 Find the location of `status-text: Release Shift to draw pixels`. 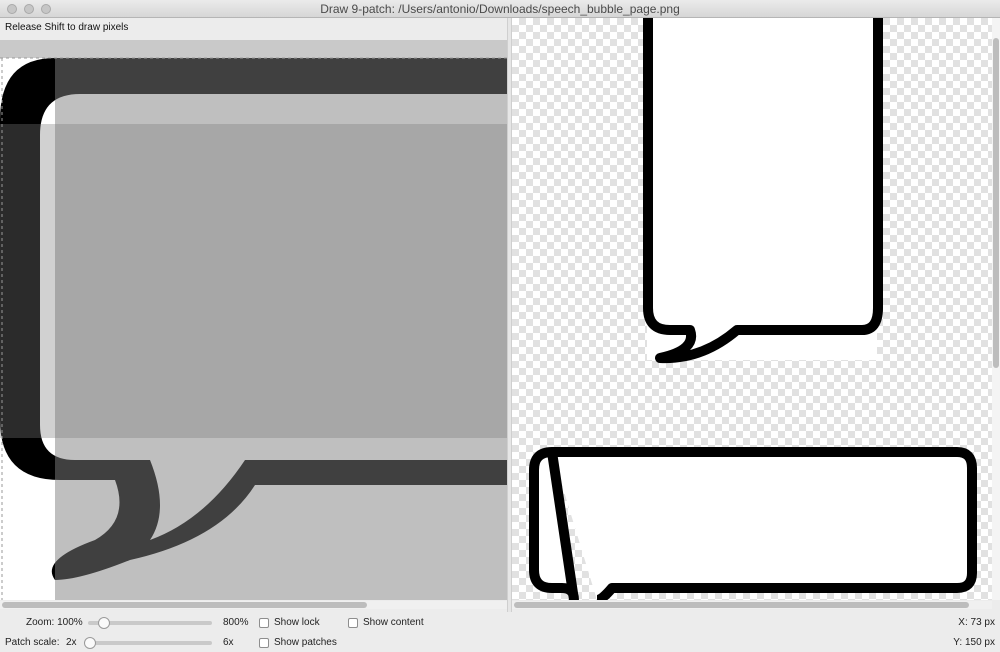

status-text: Release Shift to draw pixels is located at coordinates (67, 27).